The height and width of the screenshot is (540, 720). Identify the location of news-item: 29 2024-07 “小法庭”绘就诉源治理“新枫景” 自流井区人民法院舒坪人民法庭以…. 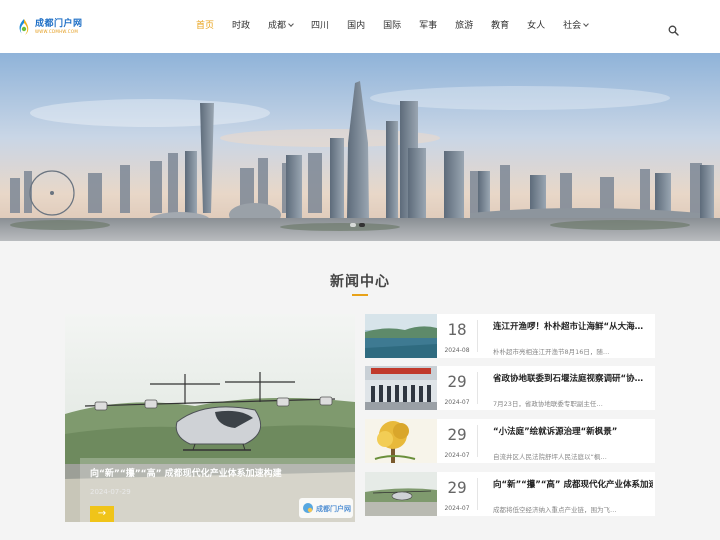
(510, 441).